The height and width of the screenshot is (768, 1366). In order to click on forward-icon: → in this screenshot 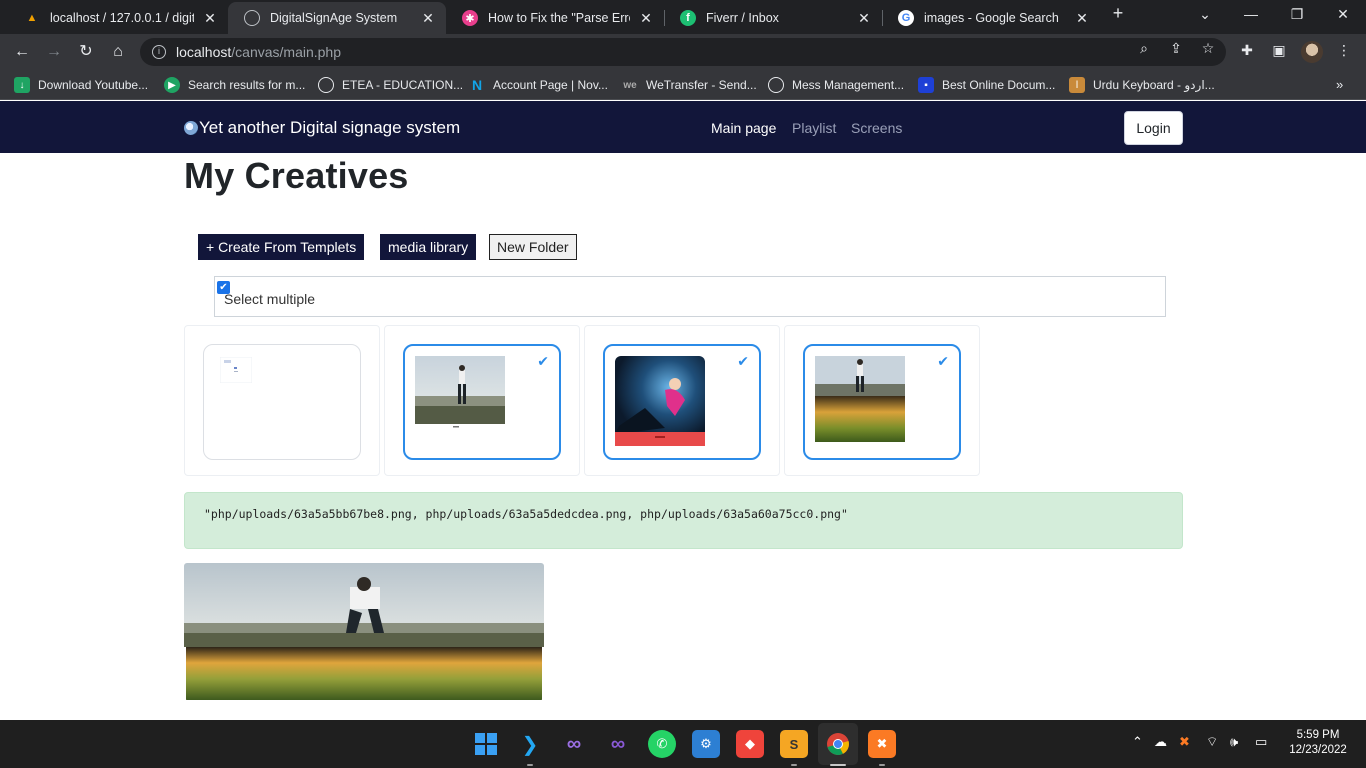, I will do `click(54, 52)`.